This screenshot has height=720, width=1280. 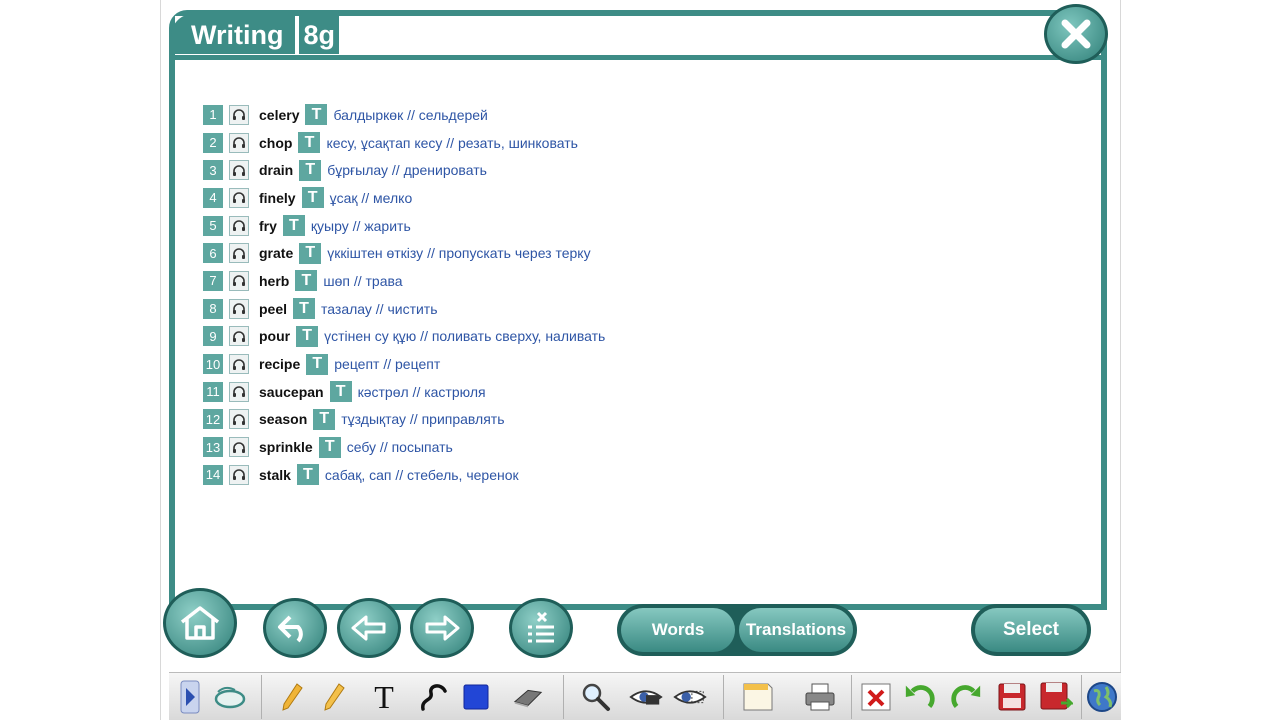 What do you see at coordinates (369, 628) in the screenshot?
I see `back-button` at bounding box center [369, 628].